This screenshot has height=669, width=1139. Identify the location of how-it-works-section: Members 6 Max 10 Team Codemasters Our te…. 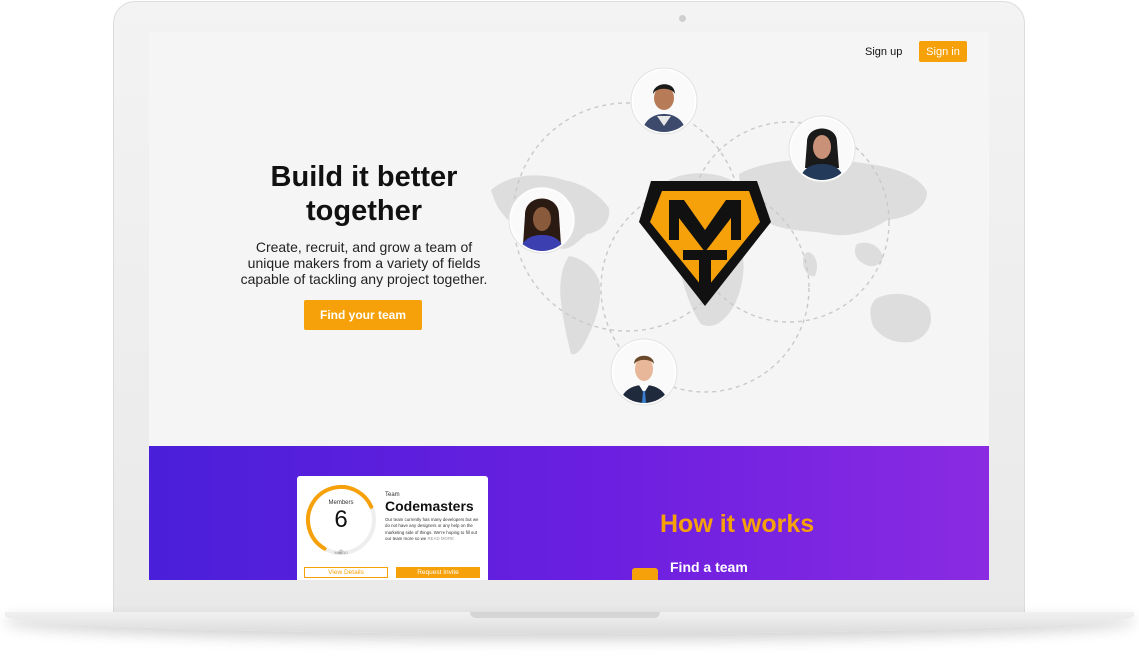
(569, 513).